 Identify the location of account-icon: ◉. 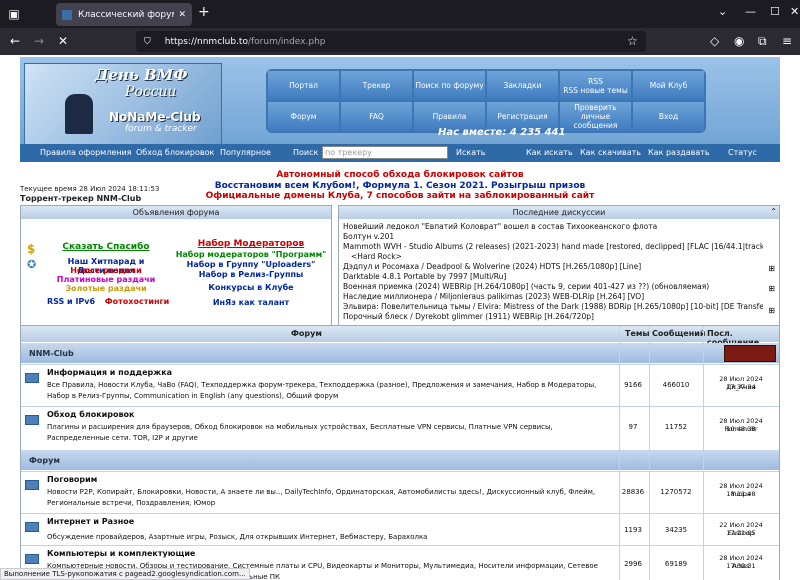
(739, 41).